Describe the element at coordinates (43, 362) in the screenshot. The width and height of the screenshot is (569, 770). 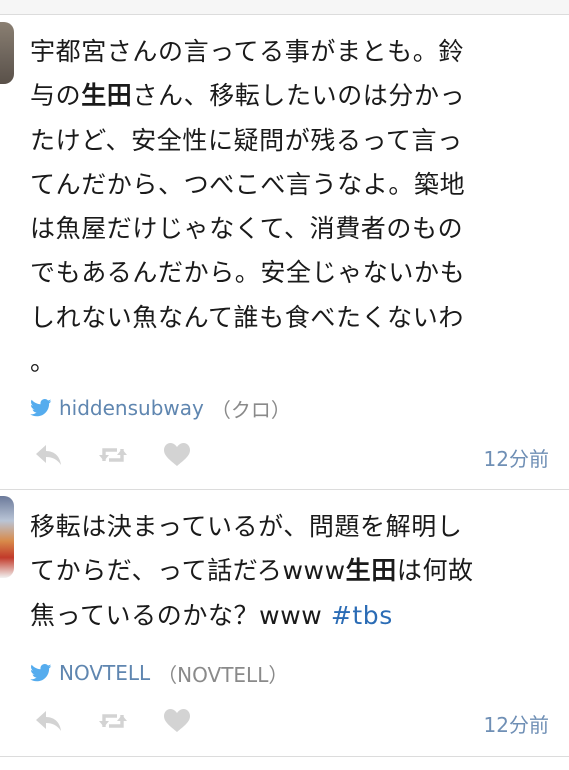
I see `tweet-line: 。` at that location.